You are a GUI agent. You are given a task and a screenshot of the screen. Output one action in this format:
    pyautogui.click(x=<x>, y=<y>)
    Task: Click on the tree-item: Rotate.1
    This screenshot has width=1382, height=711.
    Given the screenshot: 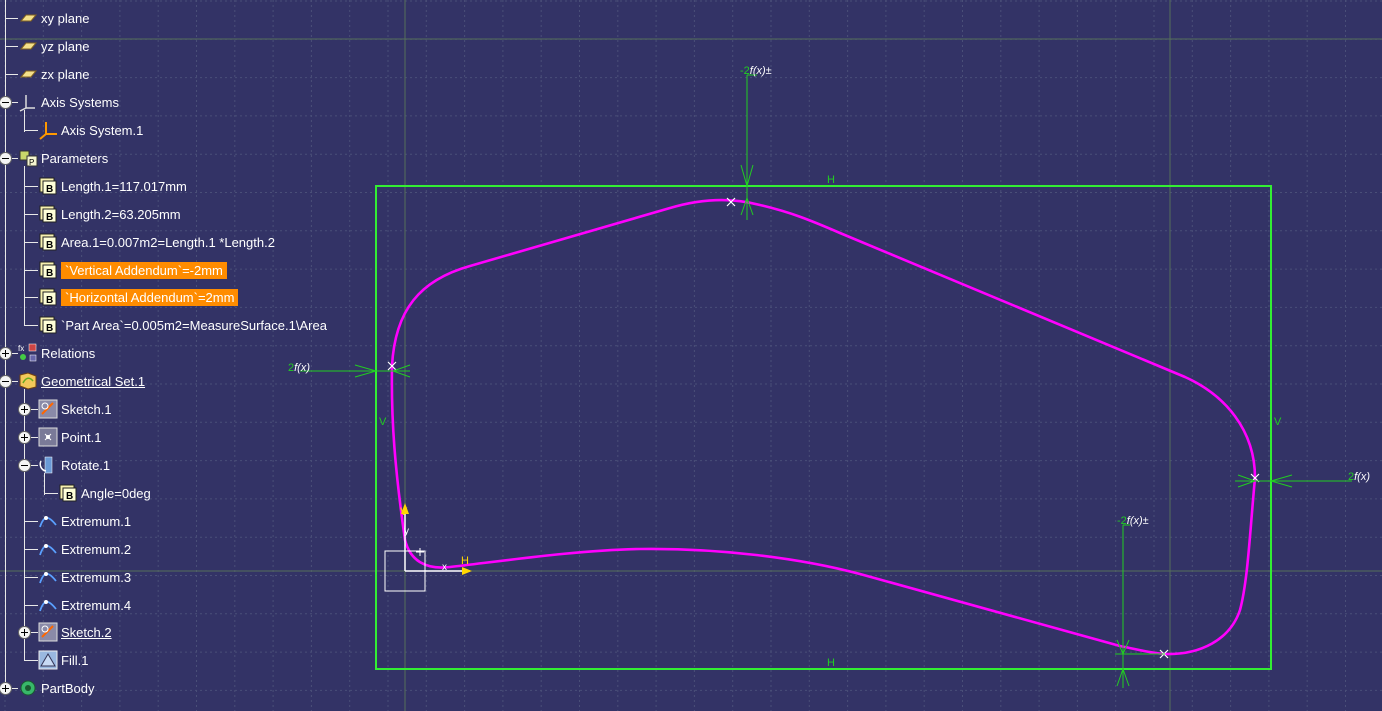 What is the action you would take?
    pyautogui.click(x=74, y=465)
    